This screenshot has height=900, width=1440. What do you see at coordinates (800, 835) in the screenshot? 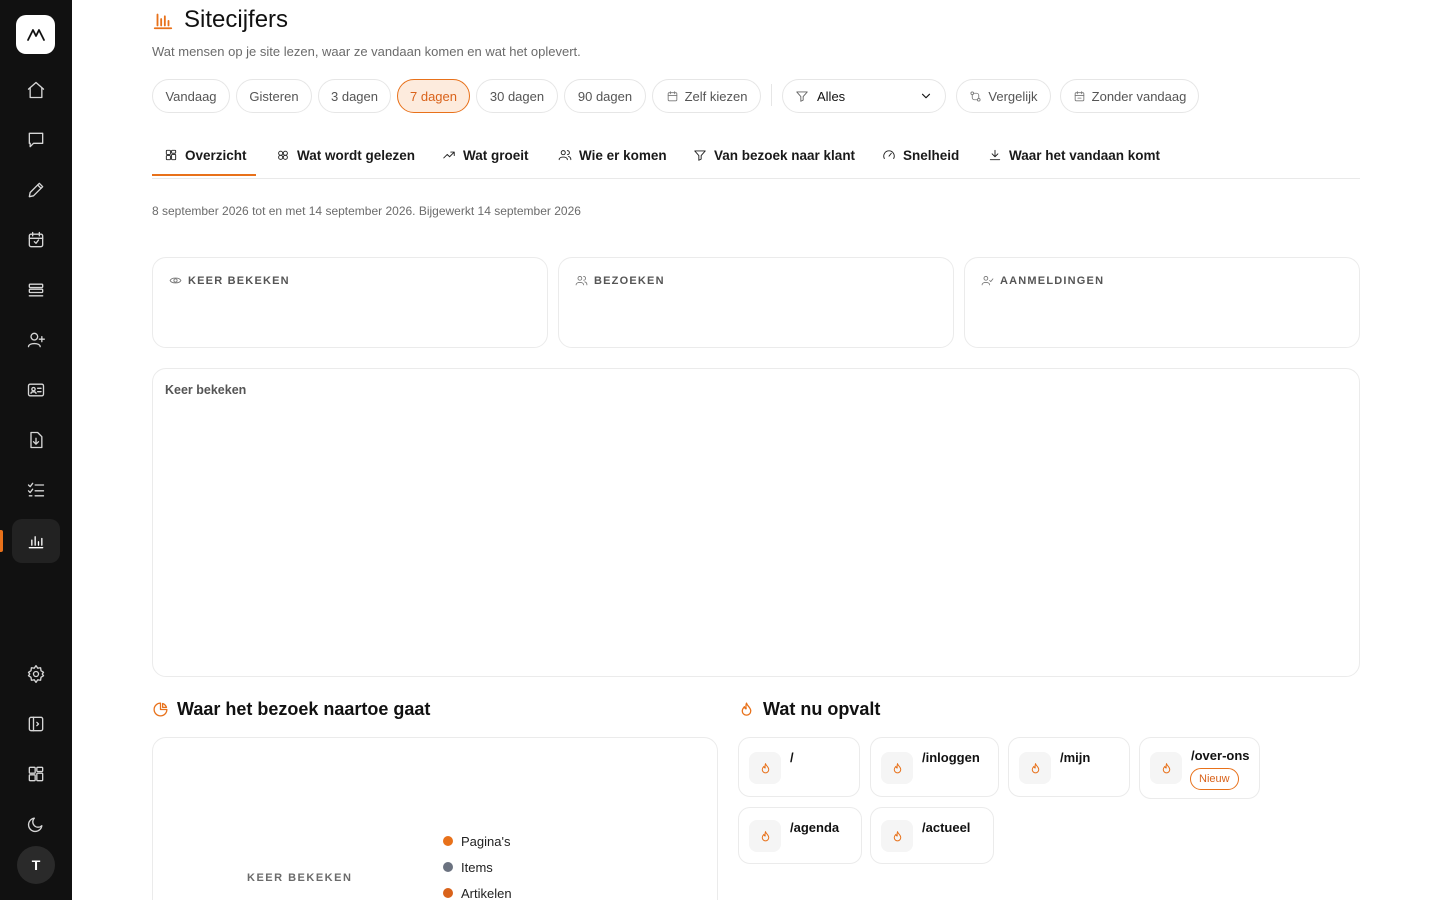
I see `trending-item-agenda: /agenda` at bounding box center [800, 835].